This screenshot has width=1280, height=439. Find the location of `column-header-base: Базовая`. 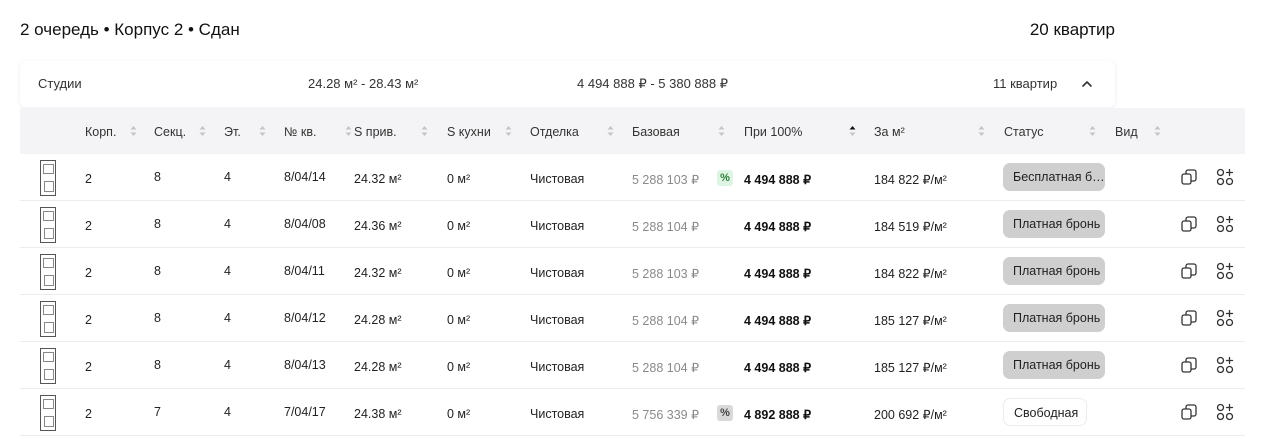

column-header-base: Базовая is located at coordinates (656, 132).